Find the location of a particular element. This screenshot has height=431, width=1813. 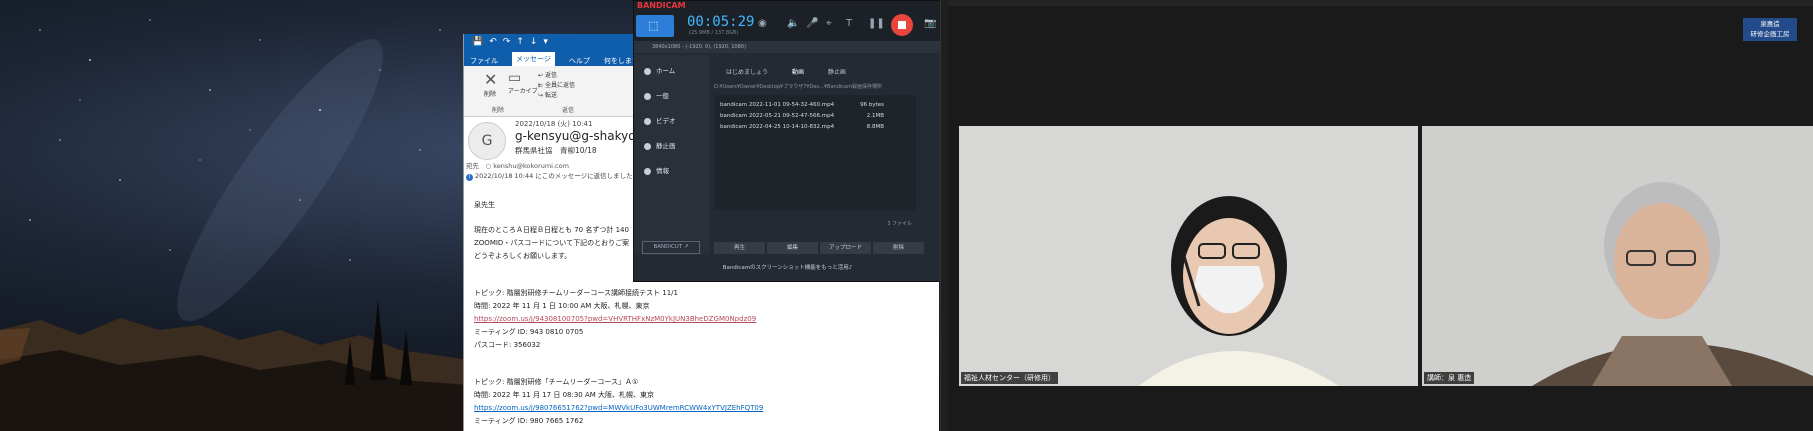

stop-record-button is located at coordinates (902, 25).